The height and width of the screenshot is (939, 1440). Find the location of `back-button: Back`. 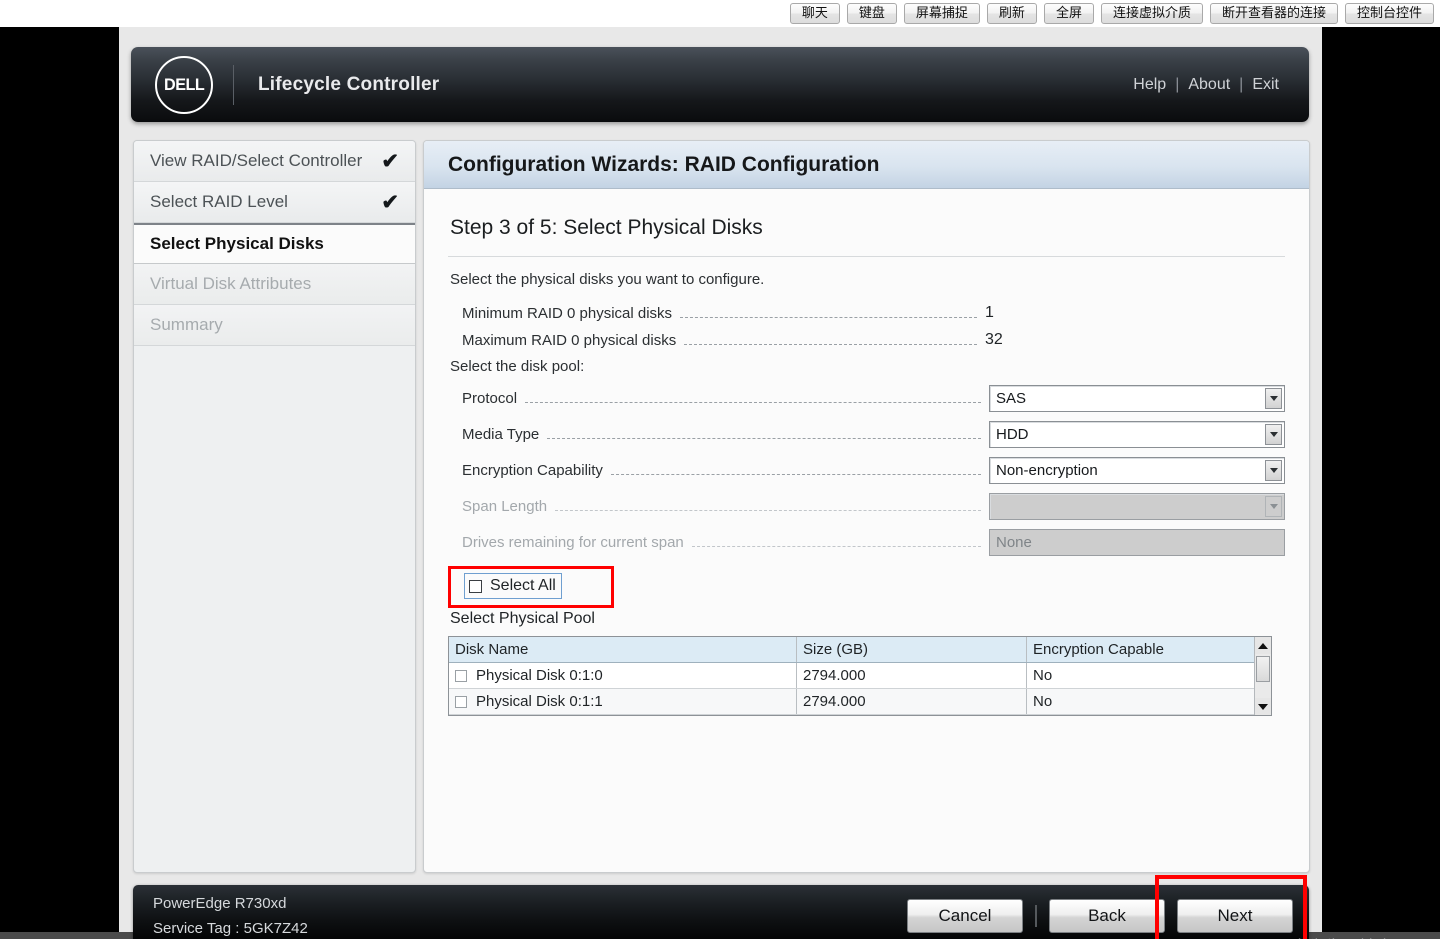

back-button: Back is located at coordinates (1107, 916).